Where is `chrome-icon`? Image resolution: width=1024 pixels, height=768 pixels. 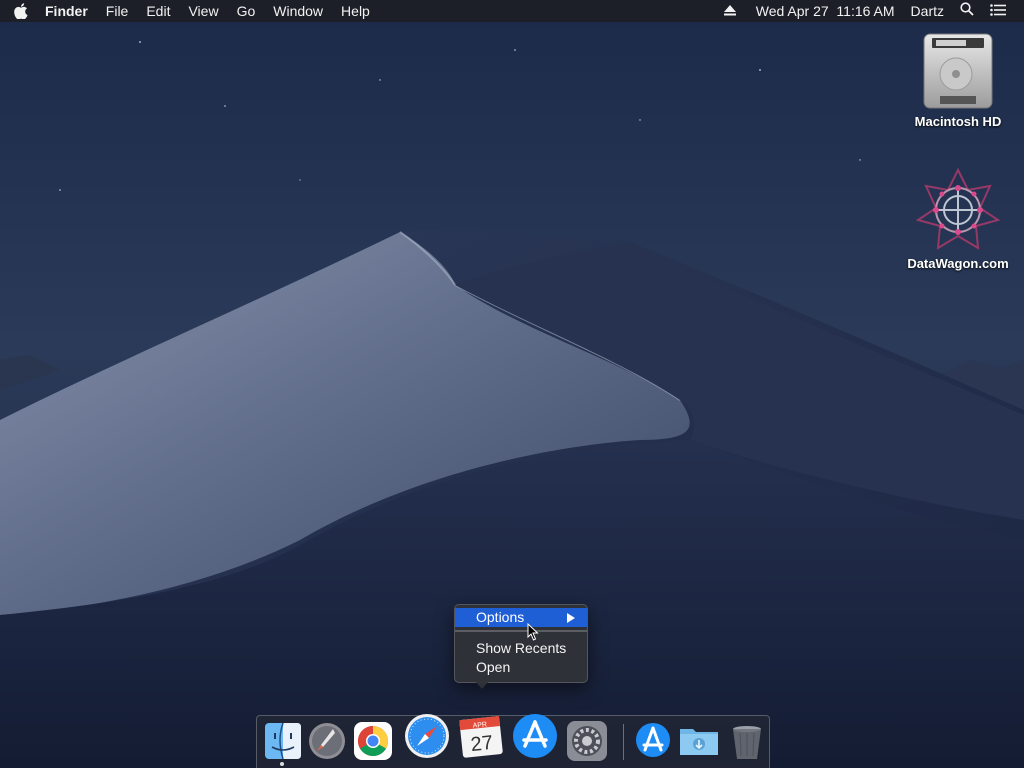
chrome-icon is located at coordinates (373, 741).